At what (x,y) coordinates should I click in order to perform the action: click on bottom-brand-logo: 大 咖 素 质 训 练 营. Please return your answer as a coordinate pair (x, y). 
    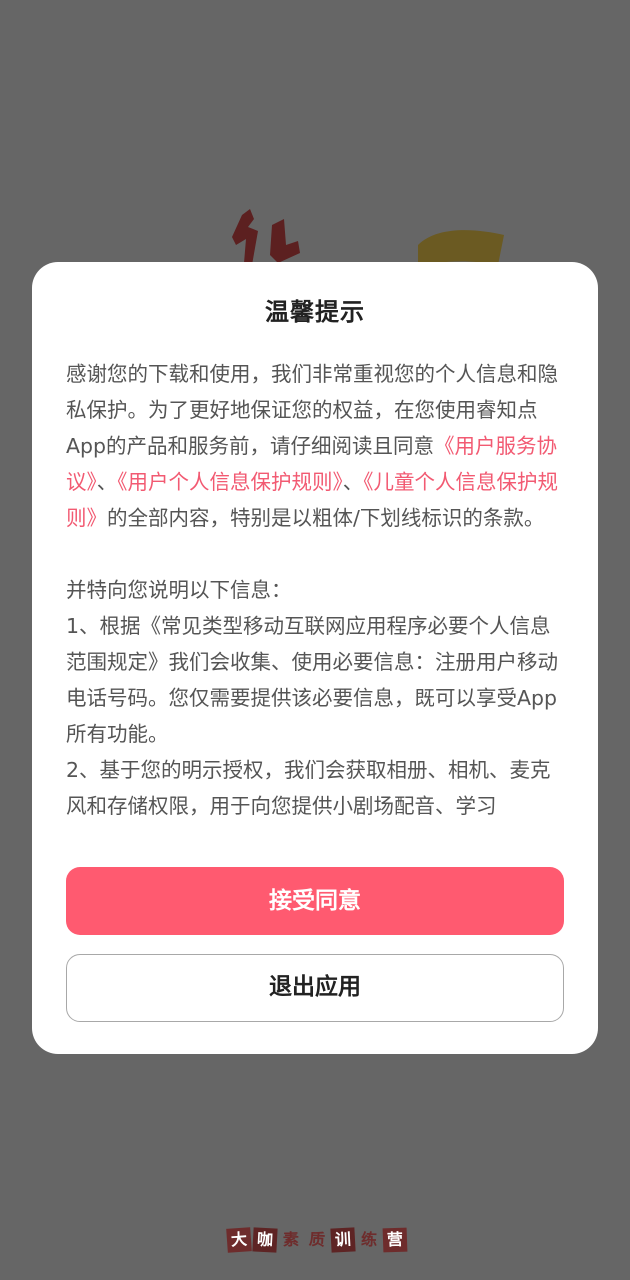
    Looking at the image, I should click on (317, 1240).